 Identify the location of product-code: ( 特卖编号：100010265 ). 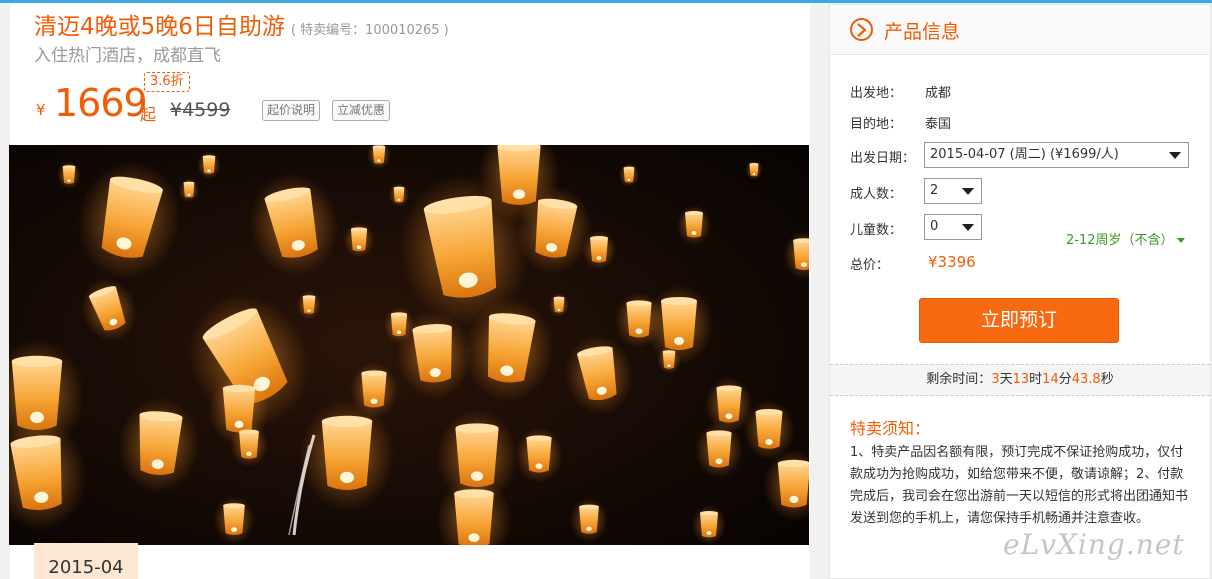
(369, 30).